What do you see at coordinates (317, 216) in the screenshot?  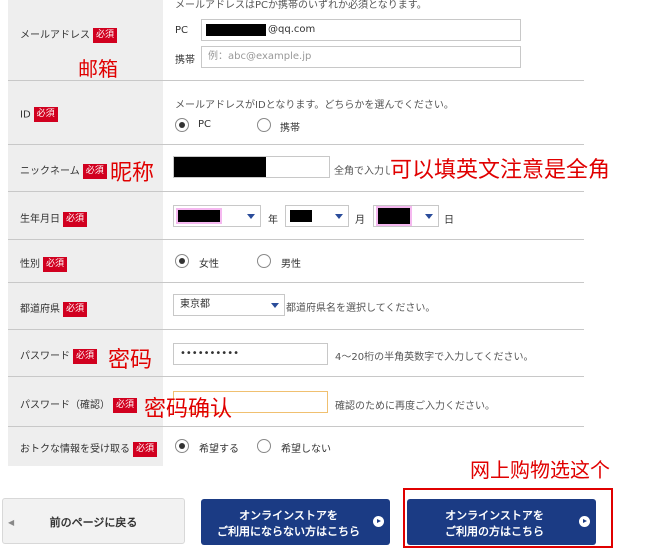 I see `birth-month-select` at bounding box center [317, 216].